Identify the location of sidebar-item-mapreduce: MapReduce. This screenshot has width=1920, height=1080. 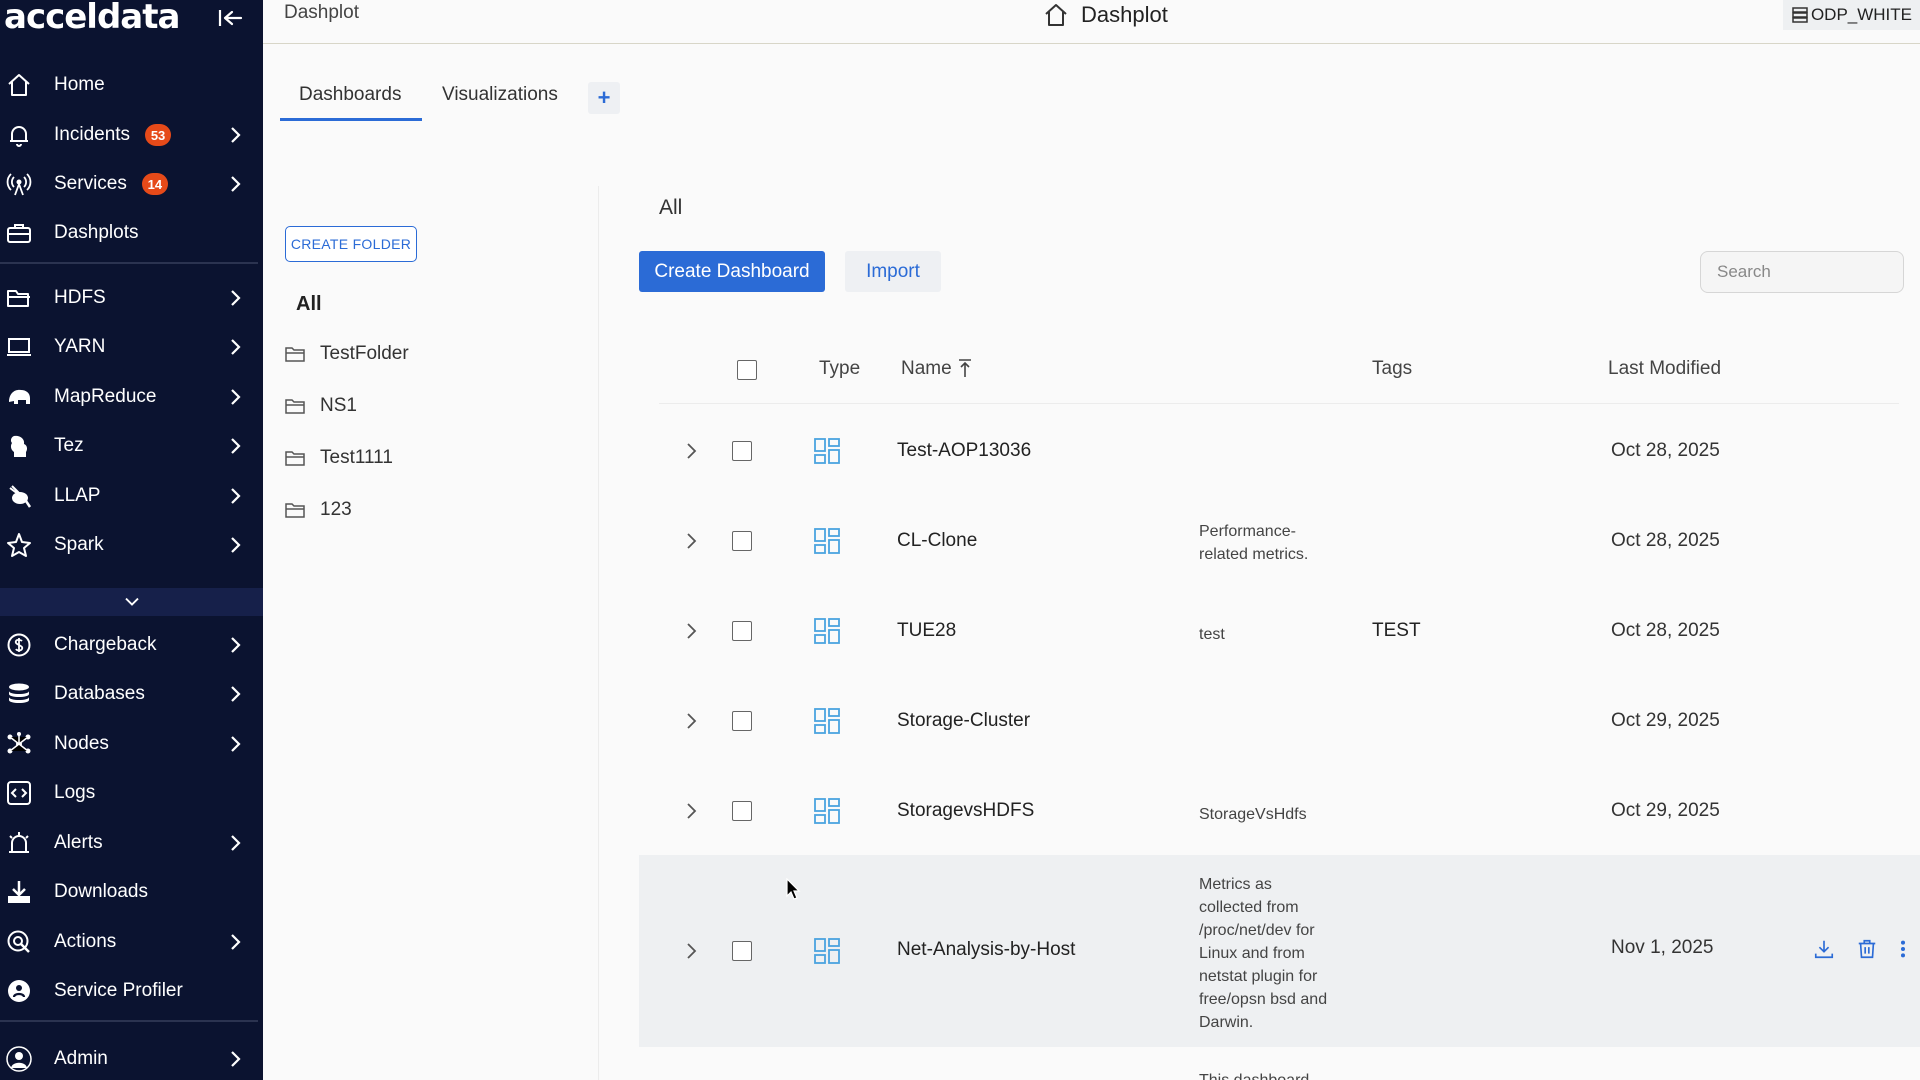
(131, 397).